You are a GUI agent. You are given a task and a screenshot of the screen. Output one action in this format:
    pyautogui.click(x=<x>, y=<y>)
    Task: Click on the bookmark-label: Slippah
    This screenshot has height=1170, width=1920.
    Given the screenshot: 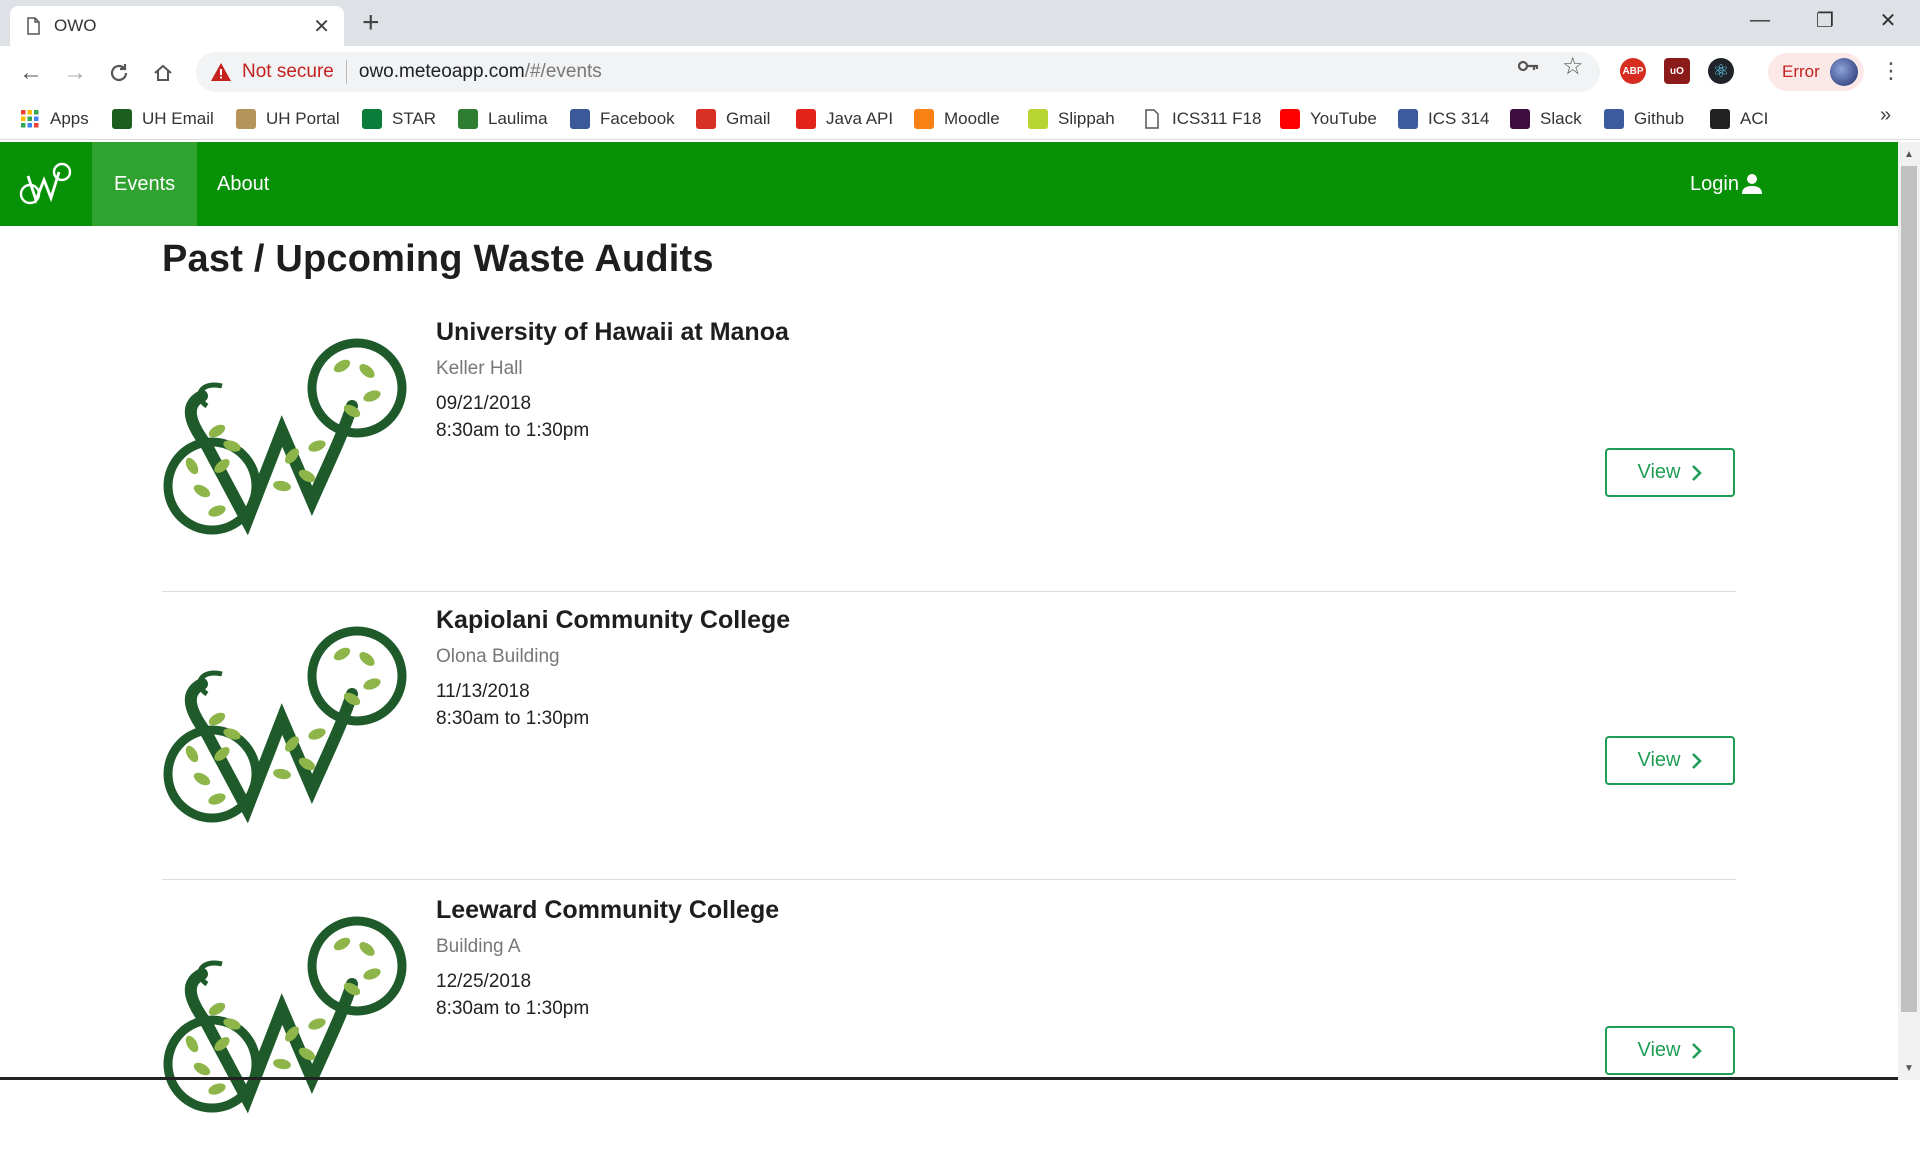 What is the action you would take?
    pyautogui.click(x=1086, y=118)
    